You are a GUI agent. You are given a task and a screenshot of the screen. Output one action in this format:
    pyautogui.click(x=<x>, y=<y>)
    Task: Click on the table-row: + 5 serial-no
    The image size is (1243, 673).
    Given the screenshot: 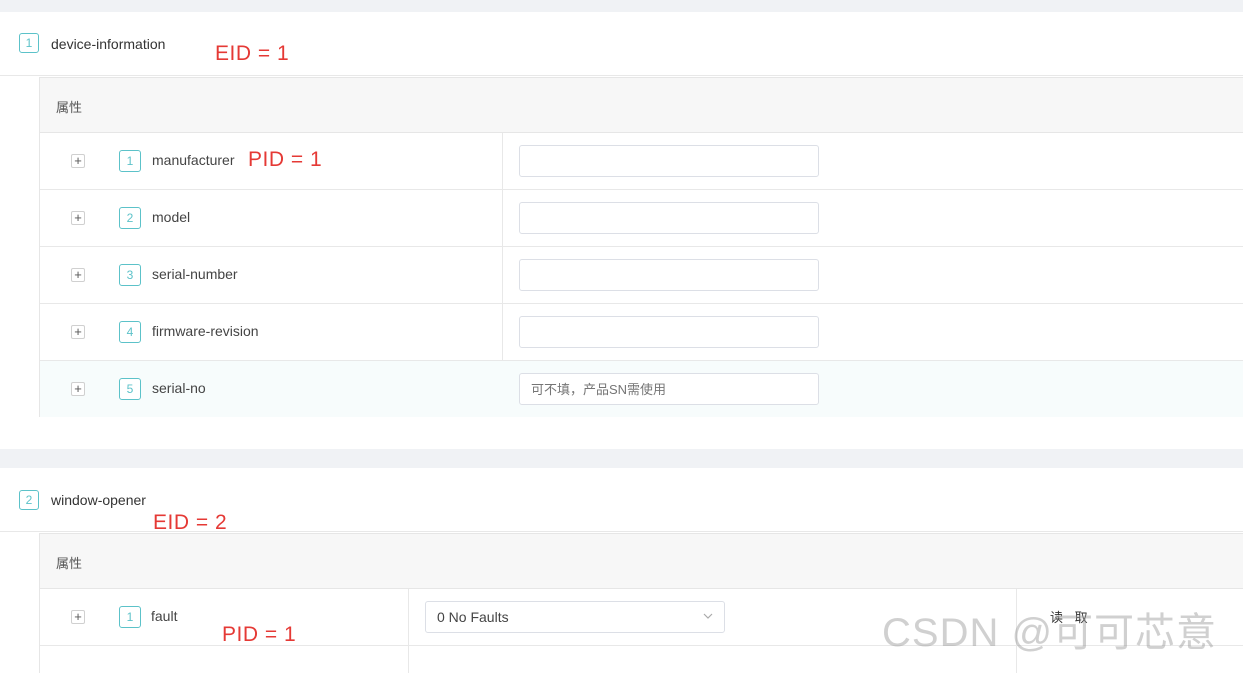 What is the action you would take?
    pyautogui.click(x=641, y=389)
    